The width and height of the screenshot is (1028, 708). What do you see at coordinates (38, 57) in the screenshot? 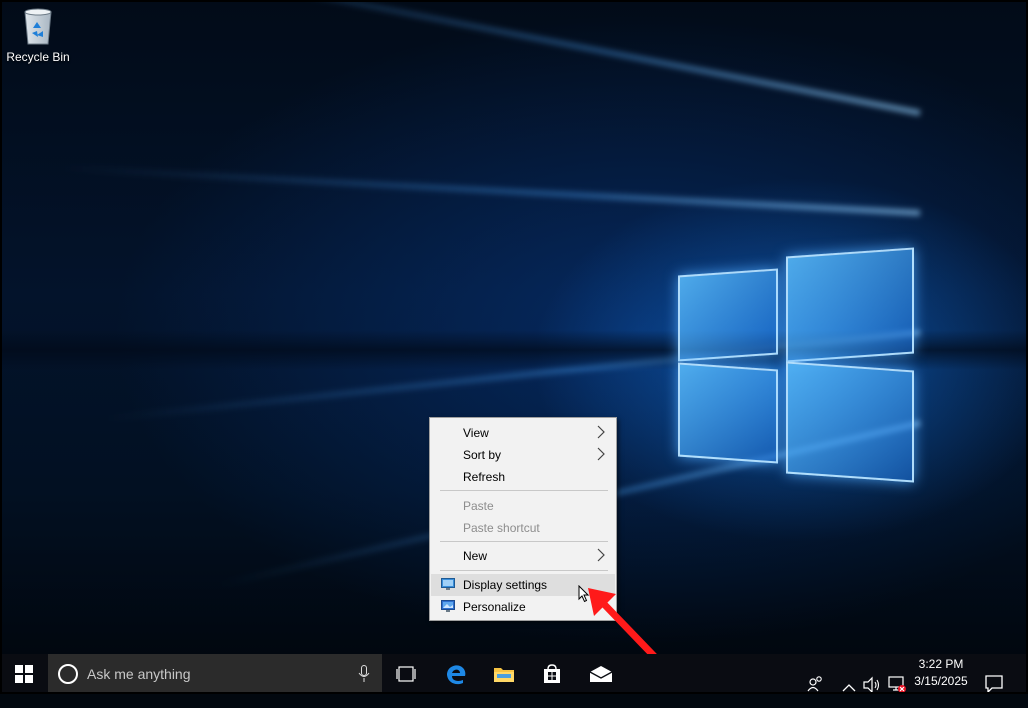
I see `recycle-bin-label: Recycle Bin` at bounding box center [38, 57].